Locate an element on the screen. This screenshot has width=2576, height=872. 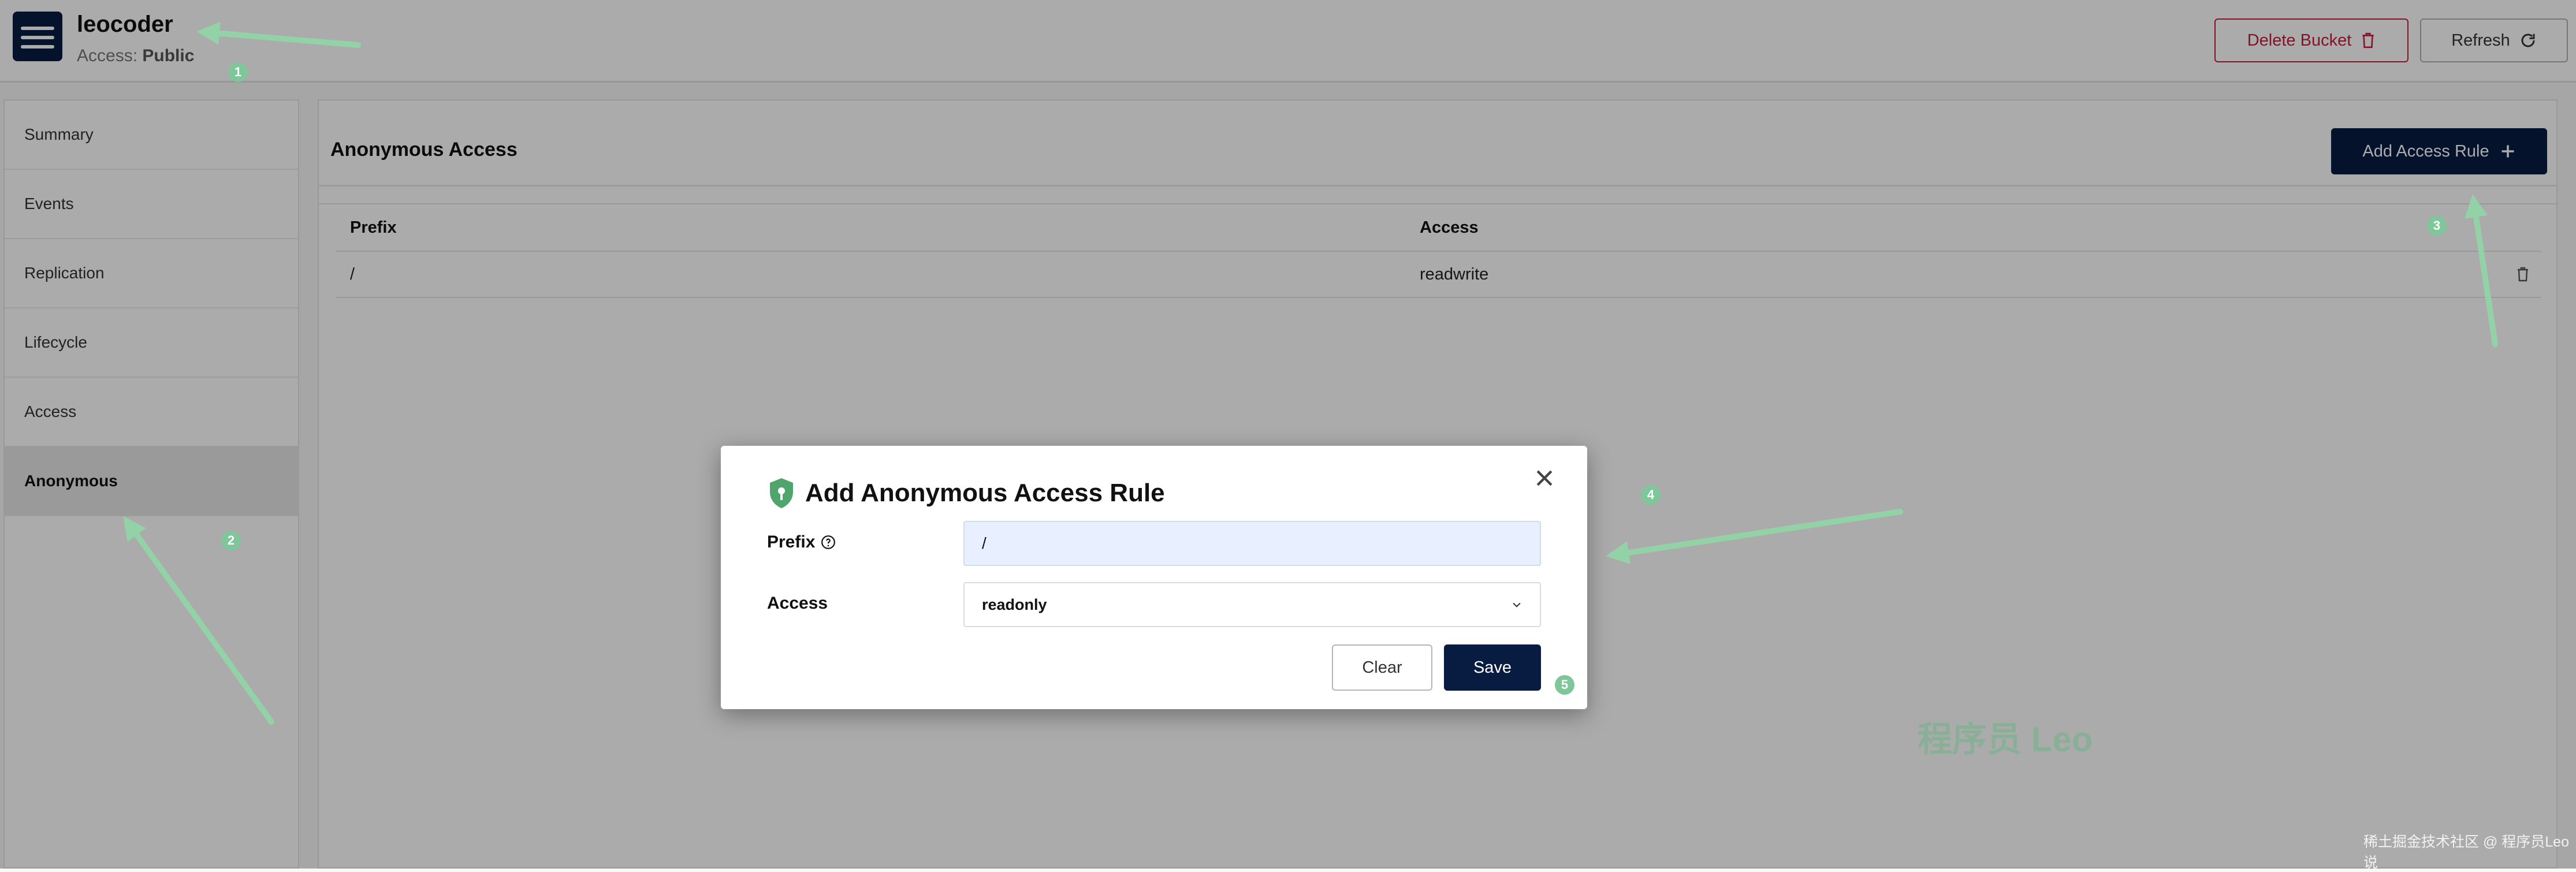
shield-icon is located at coordinates (781, 493).